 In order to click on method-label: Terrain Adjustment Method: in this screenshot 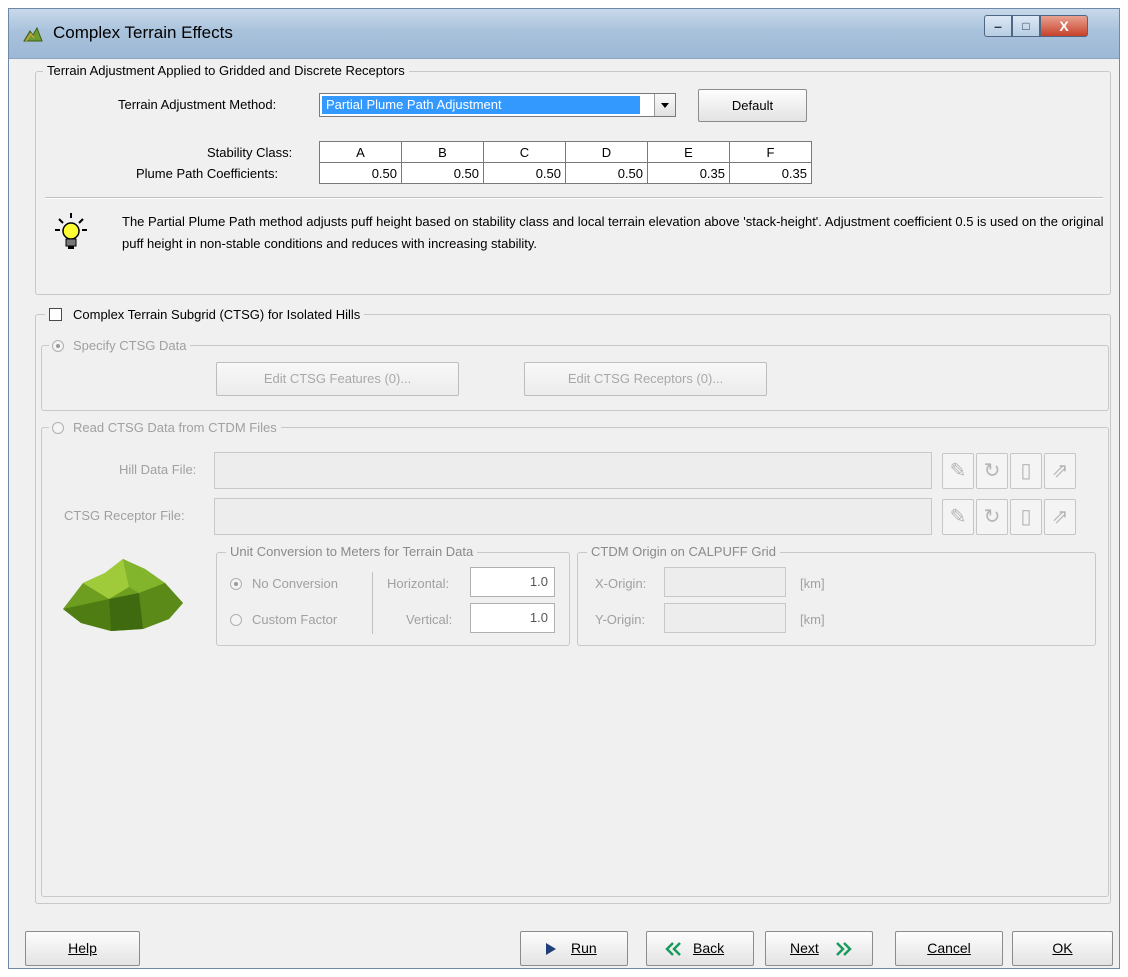, I will do `click(197, 104)`.